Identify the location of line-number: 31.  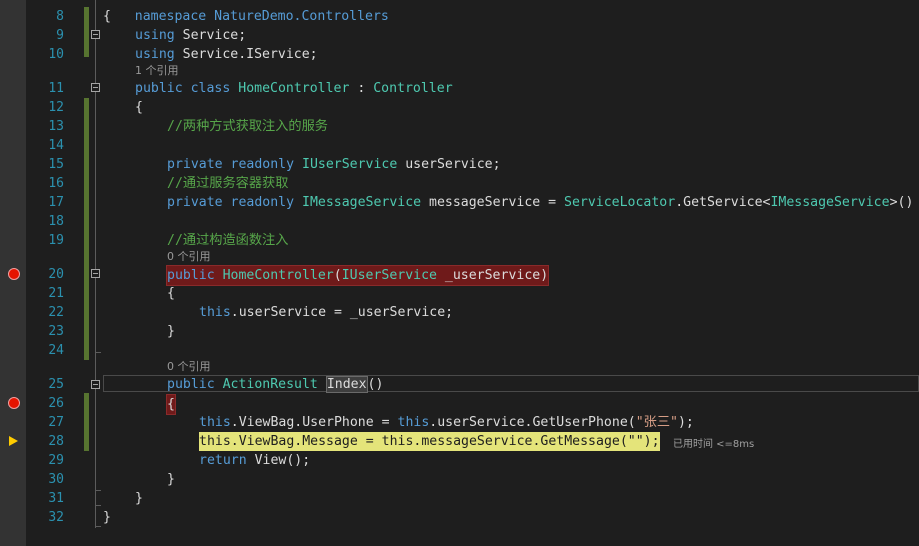
(56, 498).